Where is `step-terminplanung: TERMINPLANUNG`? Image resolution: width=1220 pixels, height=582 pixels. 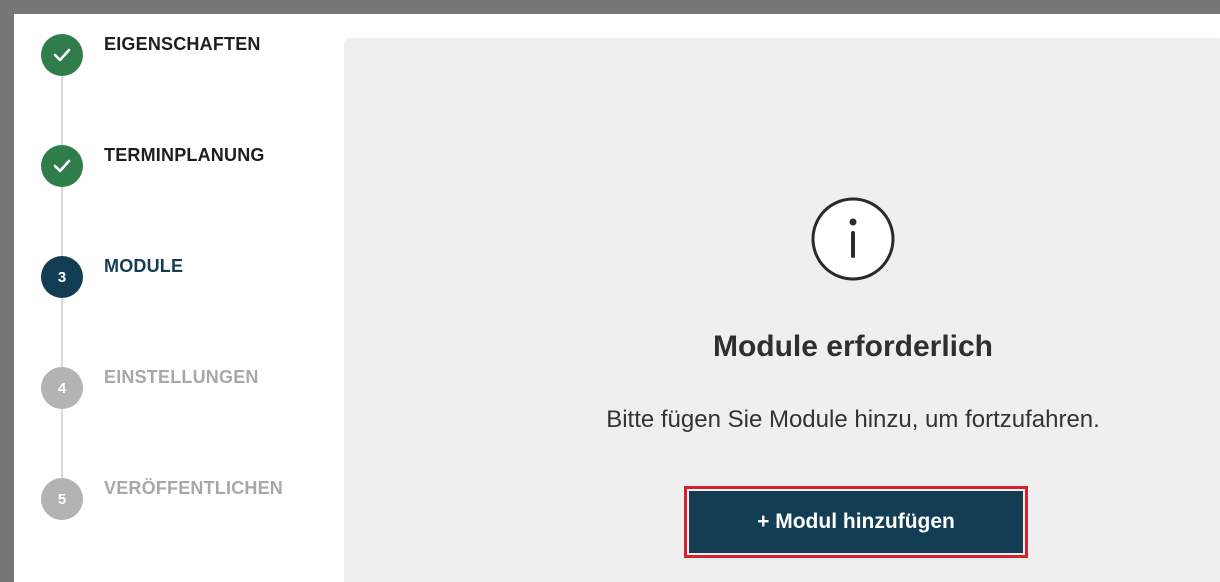 step-terminplanung: TERMINPLANUNG is located at coordinates (191, 166).